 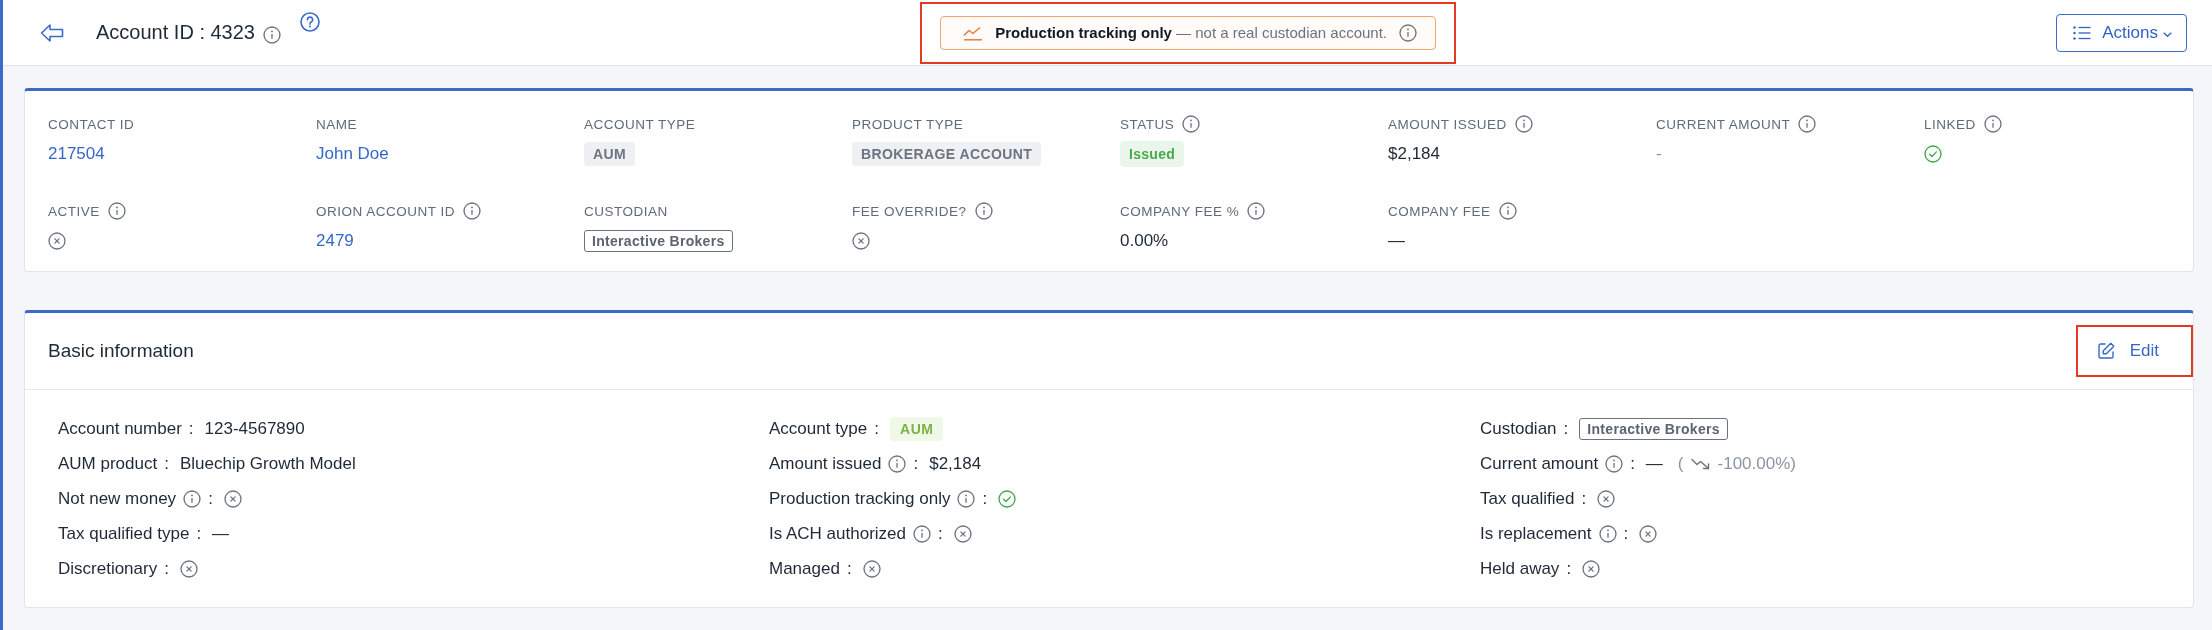 I want to click on field-label: ORION ACCOUNT ID, so click(x=385, y=211).